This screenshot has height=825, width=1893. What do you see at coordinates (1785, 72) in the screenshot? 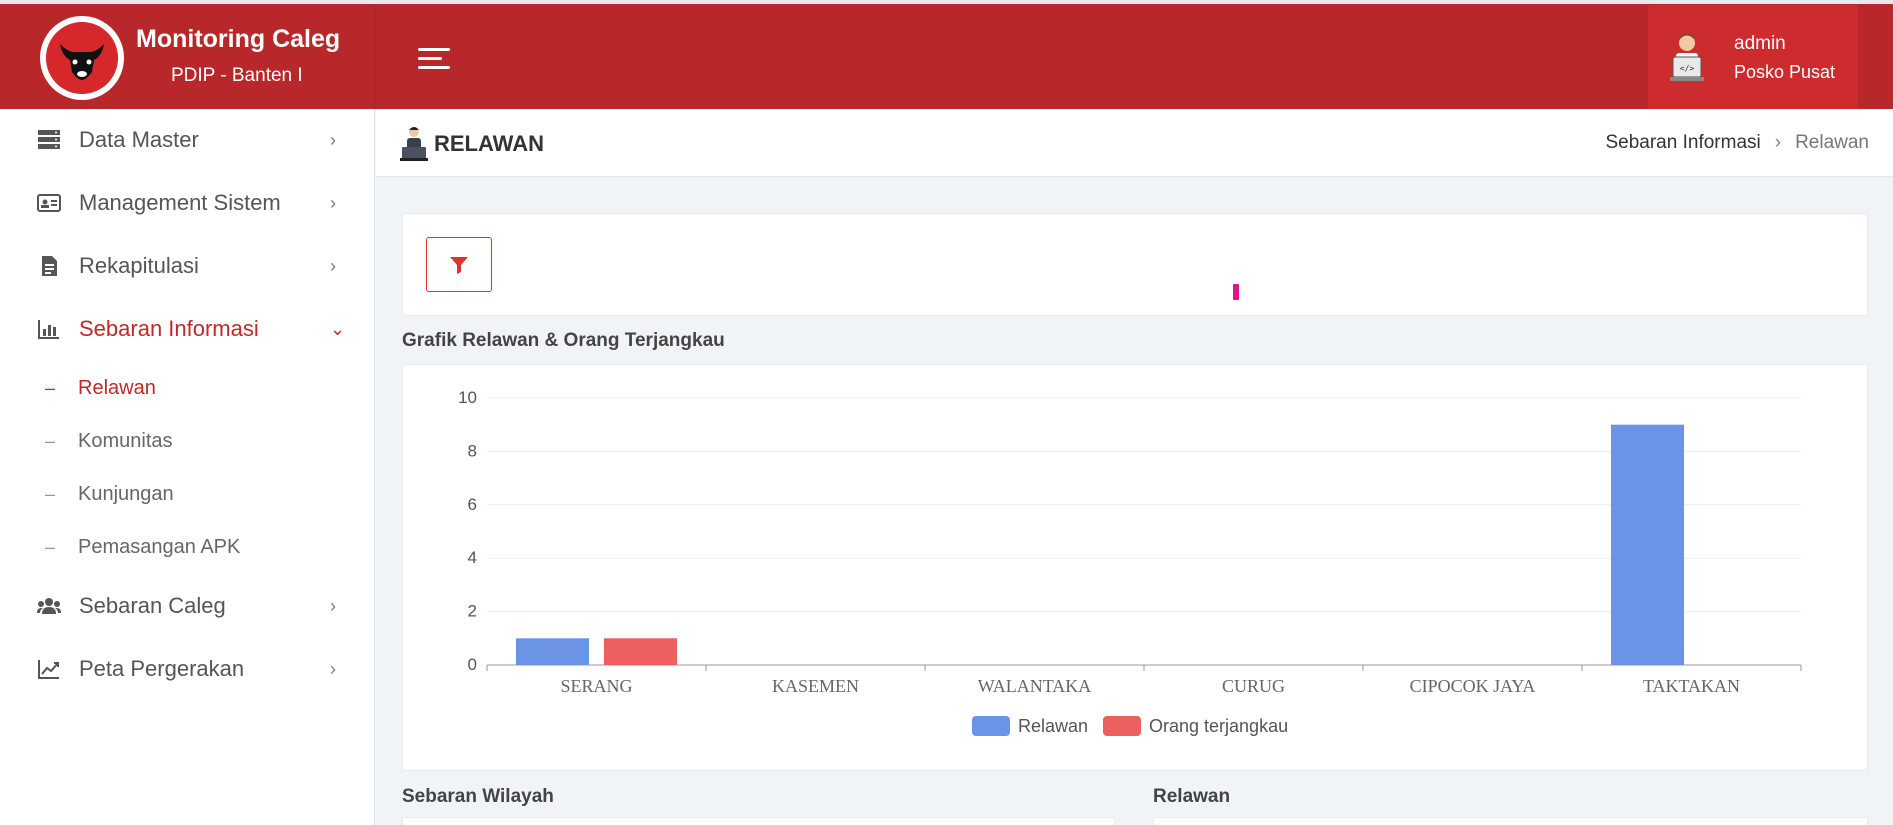
I see `user-role: Posko Pusat` at bounding box center [1785, 72].